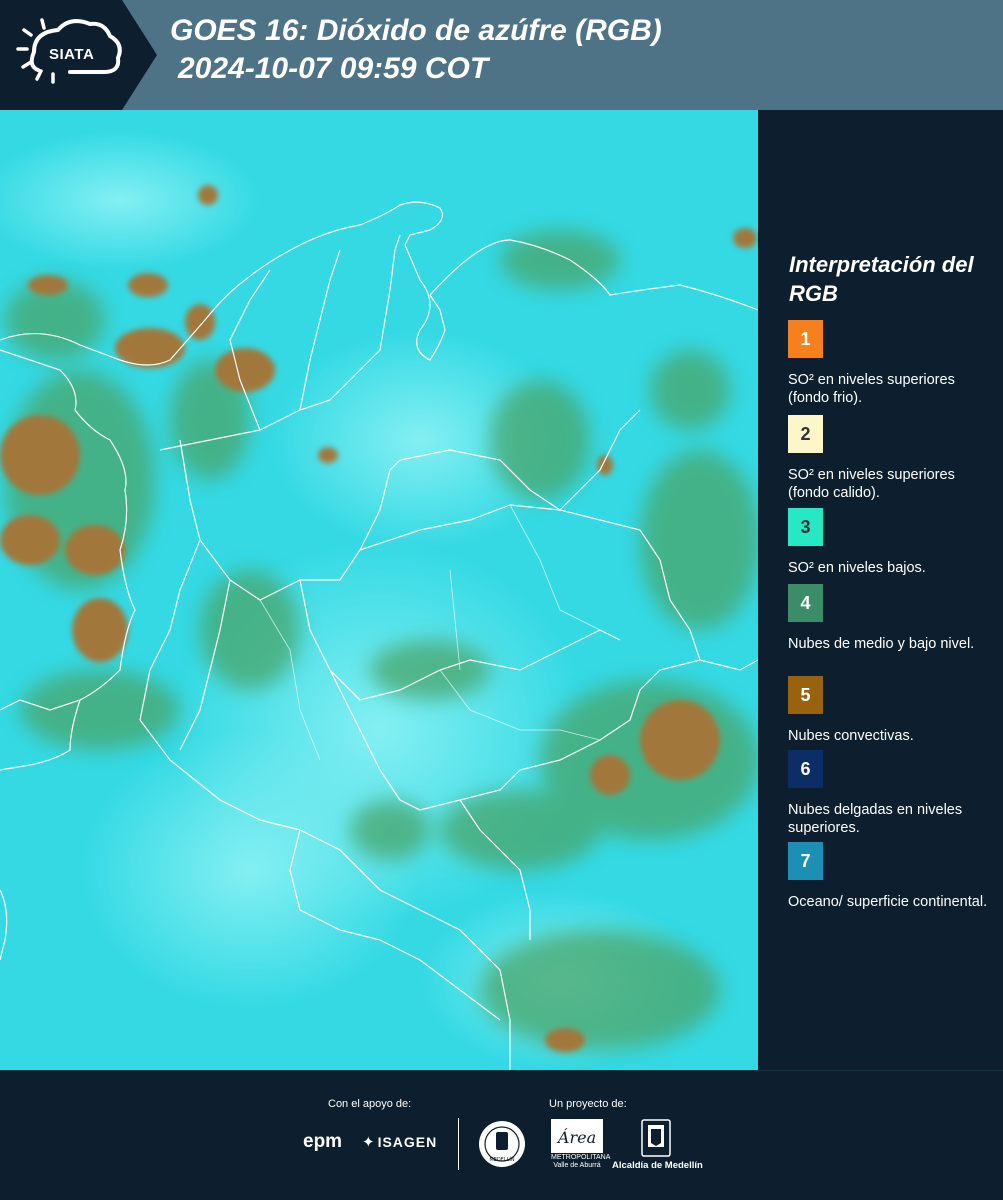 The image size is (1003, 1200). What do you see at coordinates (851, 736) in the screenshot?
I see `legend-label-5: Nubes convectivas.` at bounding box center [851, 736].